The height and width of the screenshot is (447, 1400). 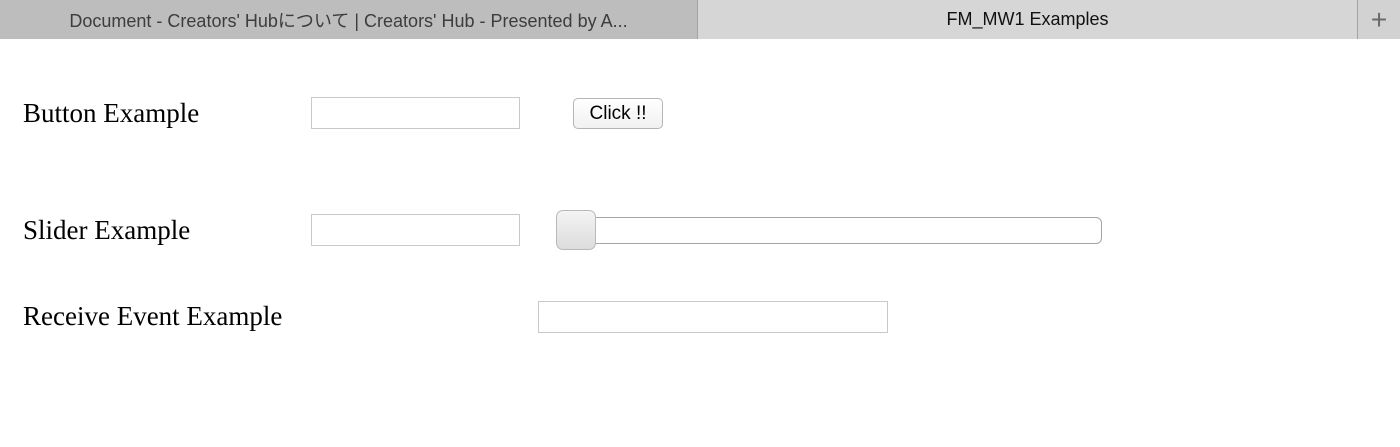 I want to click on slider-track, so click(x=829, y=230).